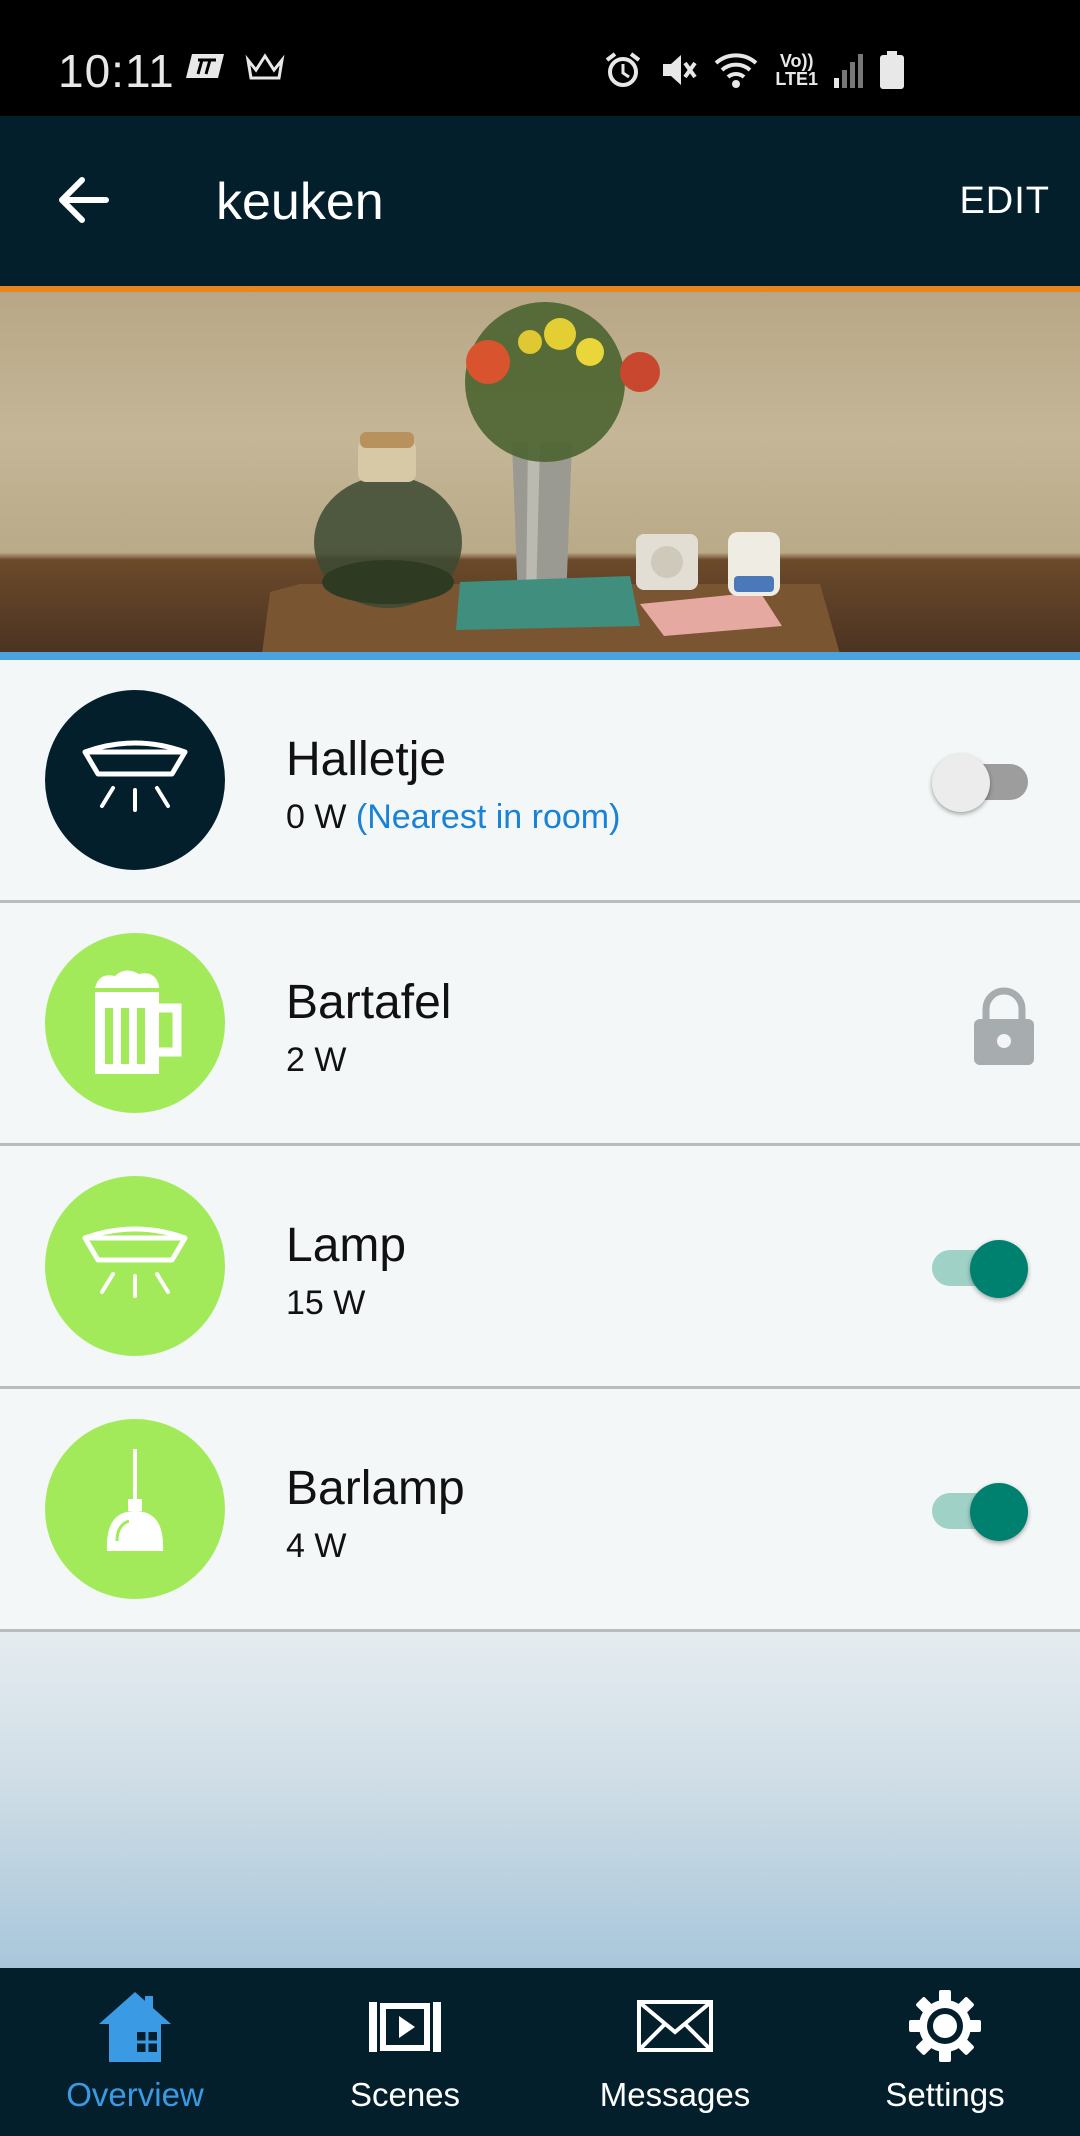  What do you see at coordinates (540, 58) in the screenshot?
I see `status-bar: 10:11 Vo)) LTE1` at bounding box center [540, 58].